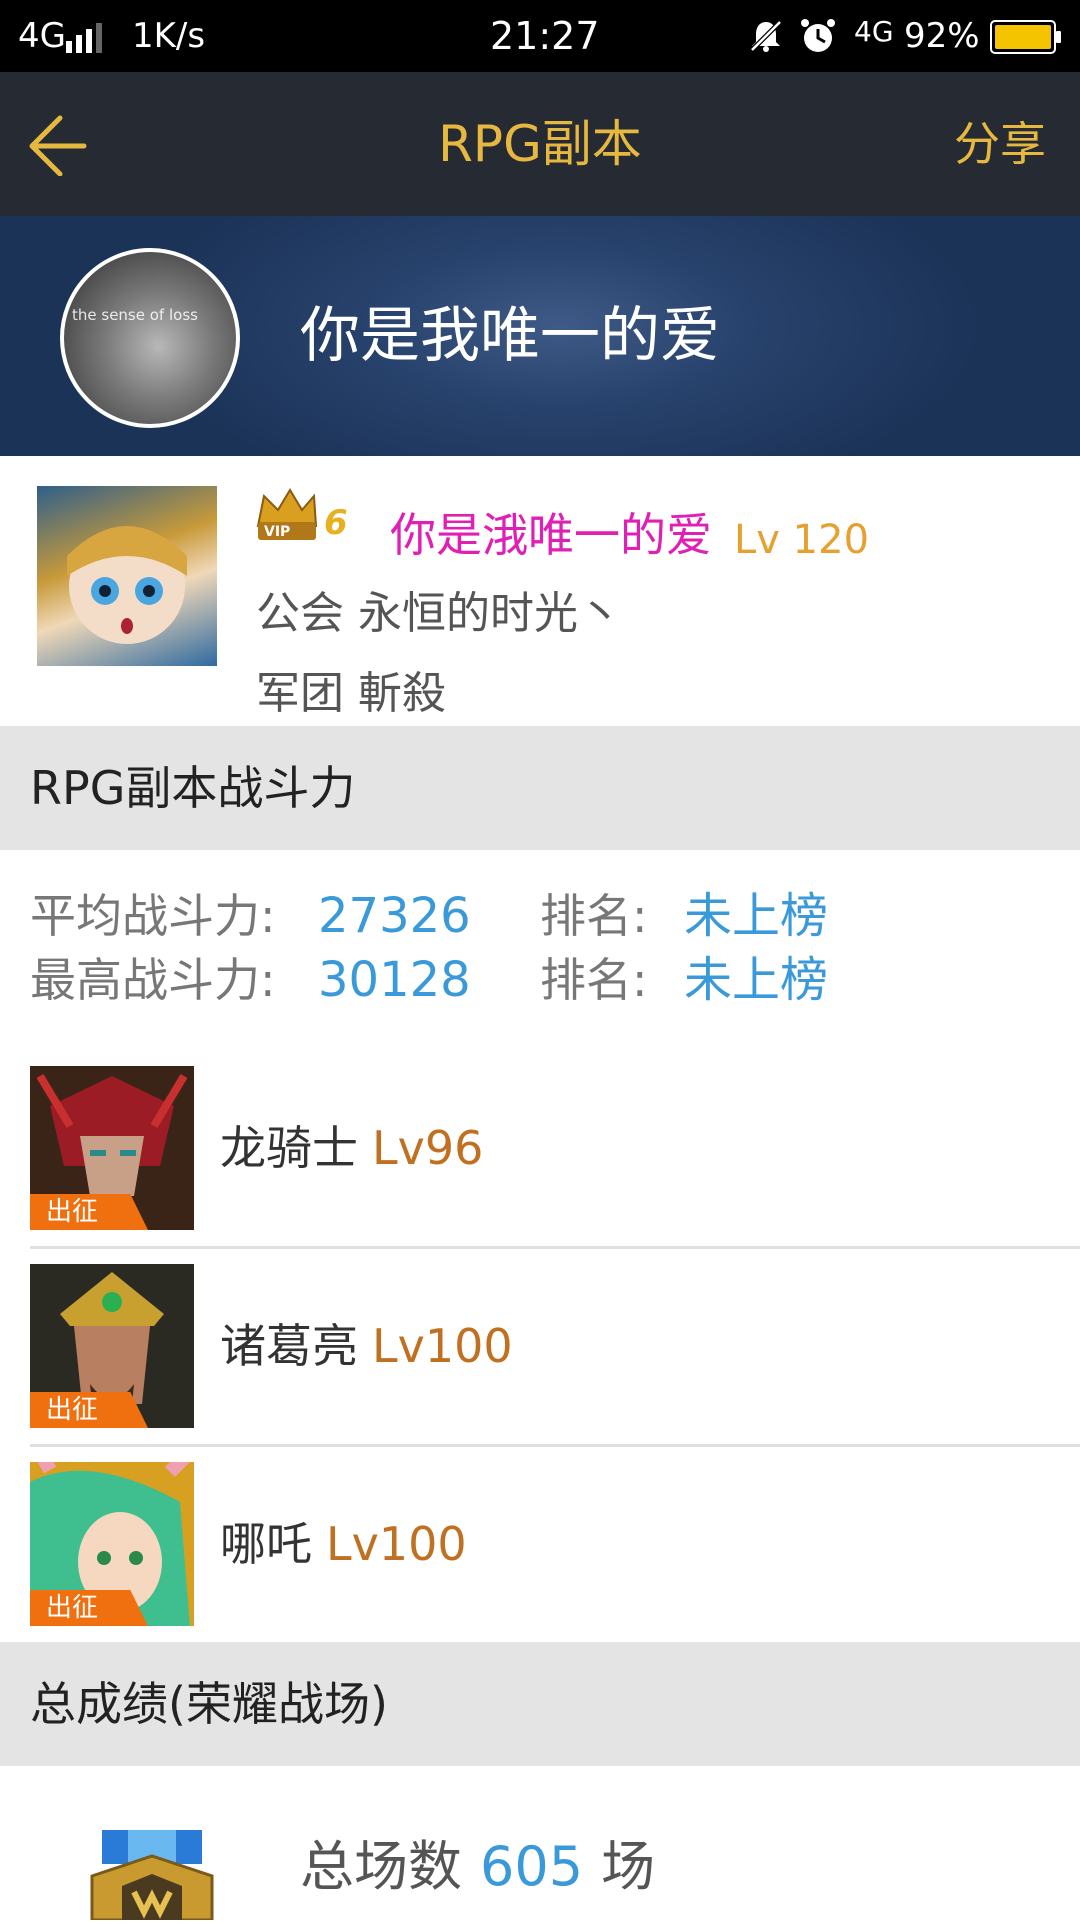 This screenshot has width=1080, height=1924. I want to click on signal-icon, so click(88, 37).